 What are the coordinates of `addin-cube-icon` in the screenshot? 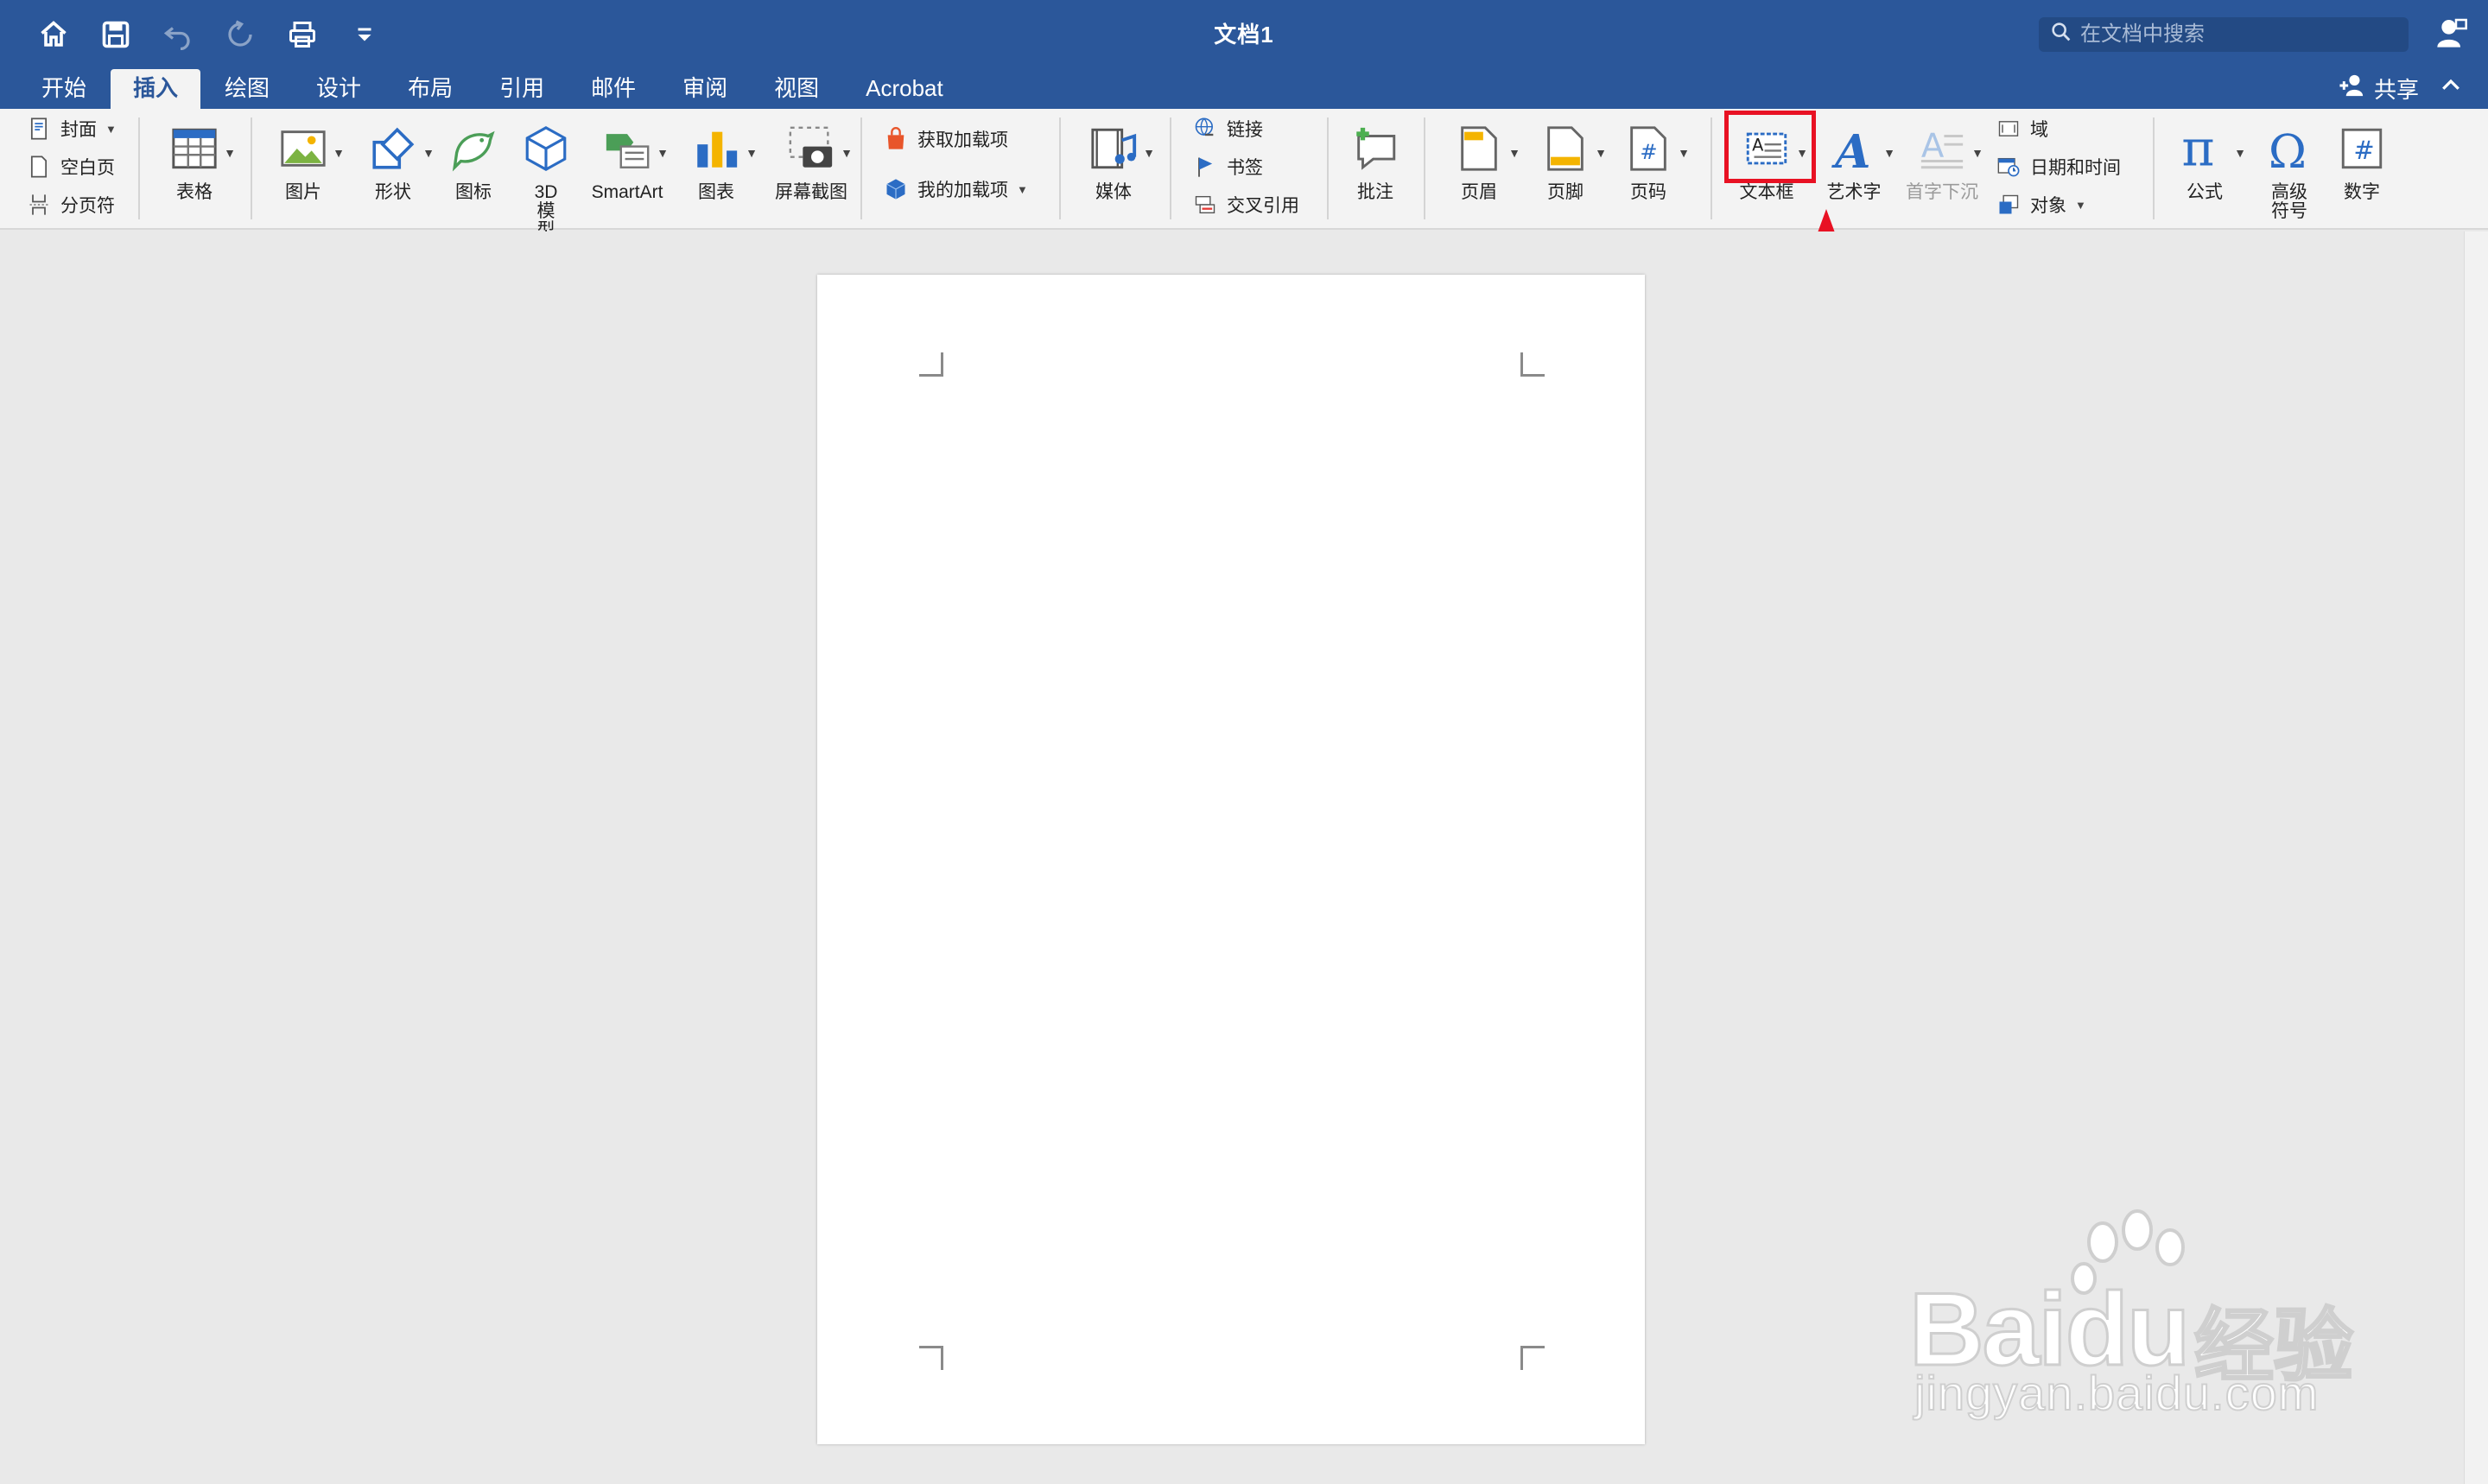 It's located at (896, 189).